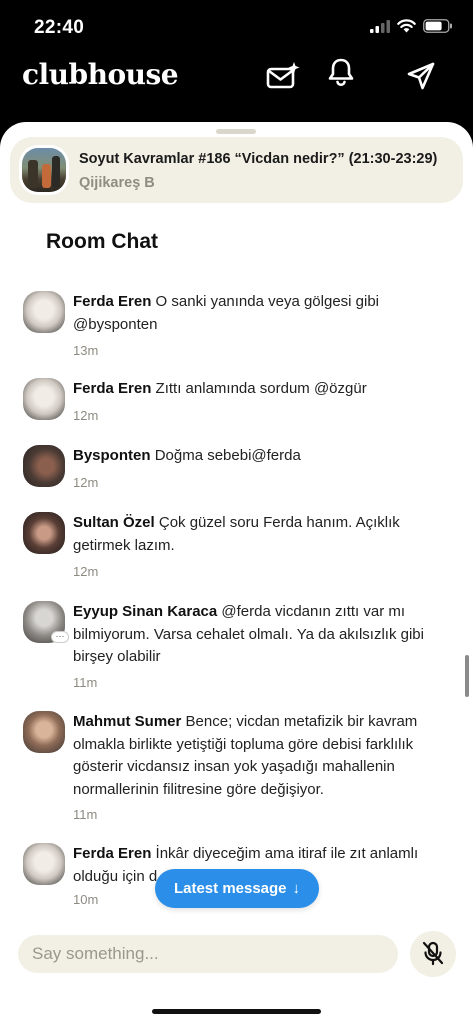  I want to click on messages-button, so click(421, 76).